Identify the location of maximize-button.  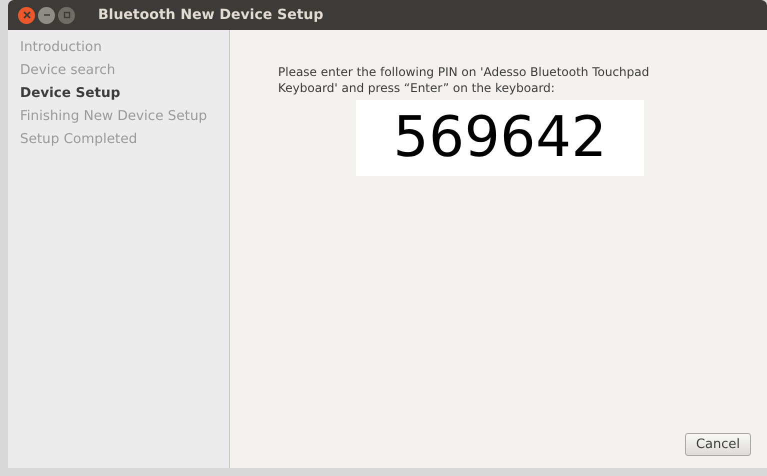
(66, 15).